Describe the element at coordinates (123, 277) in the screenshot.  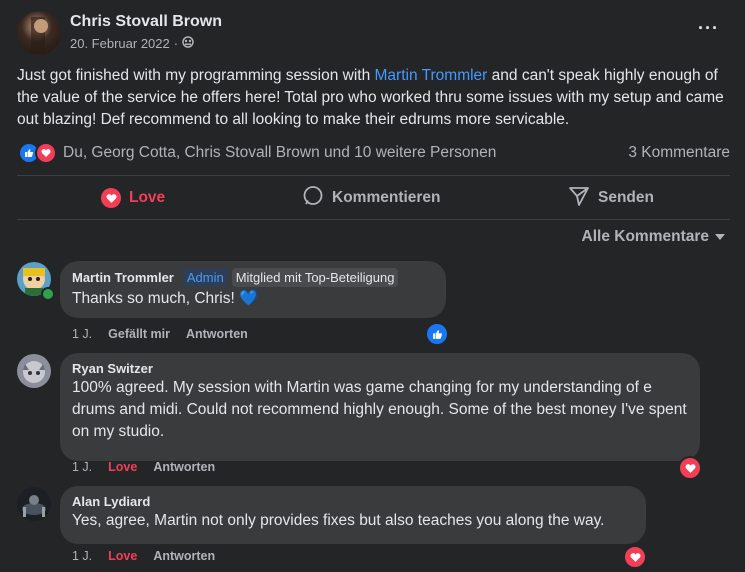
I see `commenter-name: Martin Trommler` at that location.